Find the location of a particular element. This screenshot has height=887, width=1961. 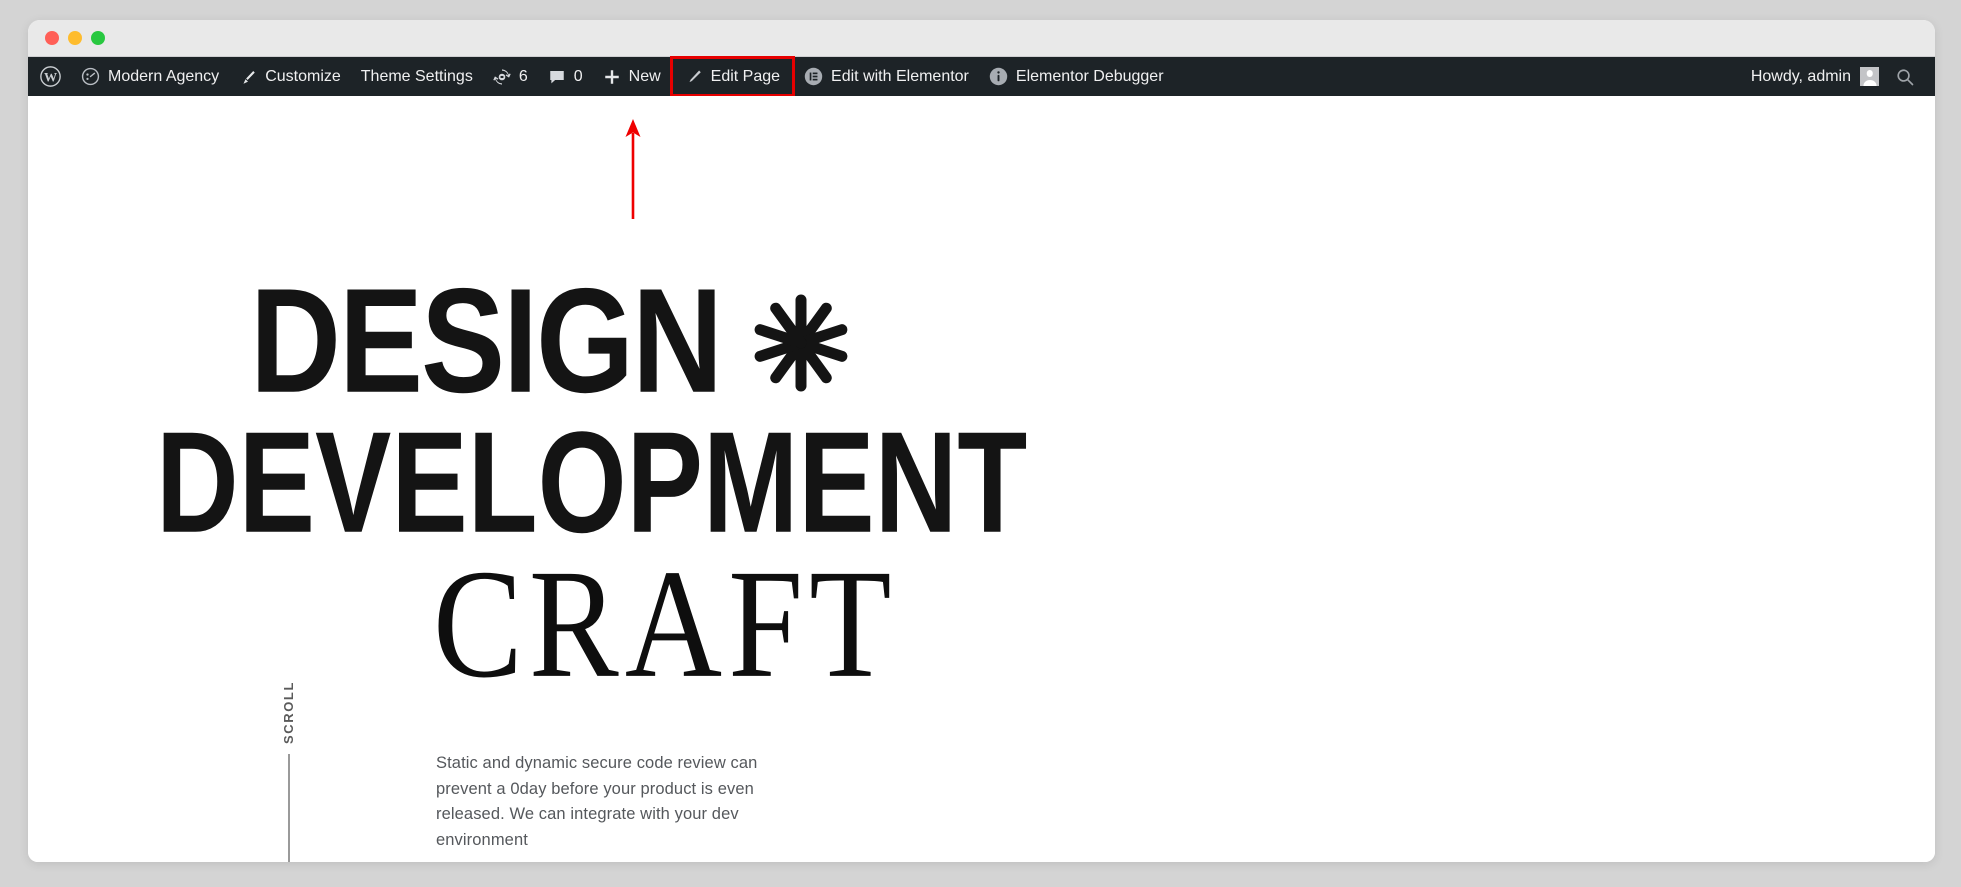

theme-settings-label: Theme Settings is located at coordinates (416, 76).